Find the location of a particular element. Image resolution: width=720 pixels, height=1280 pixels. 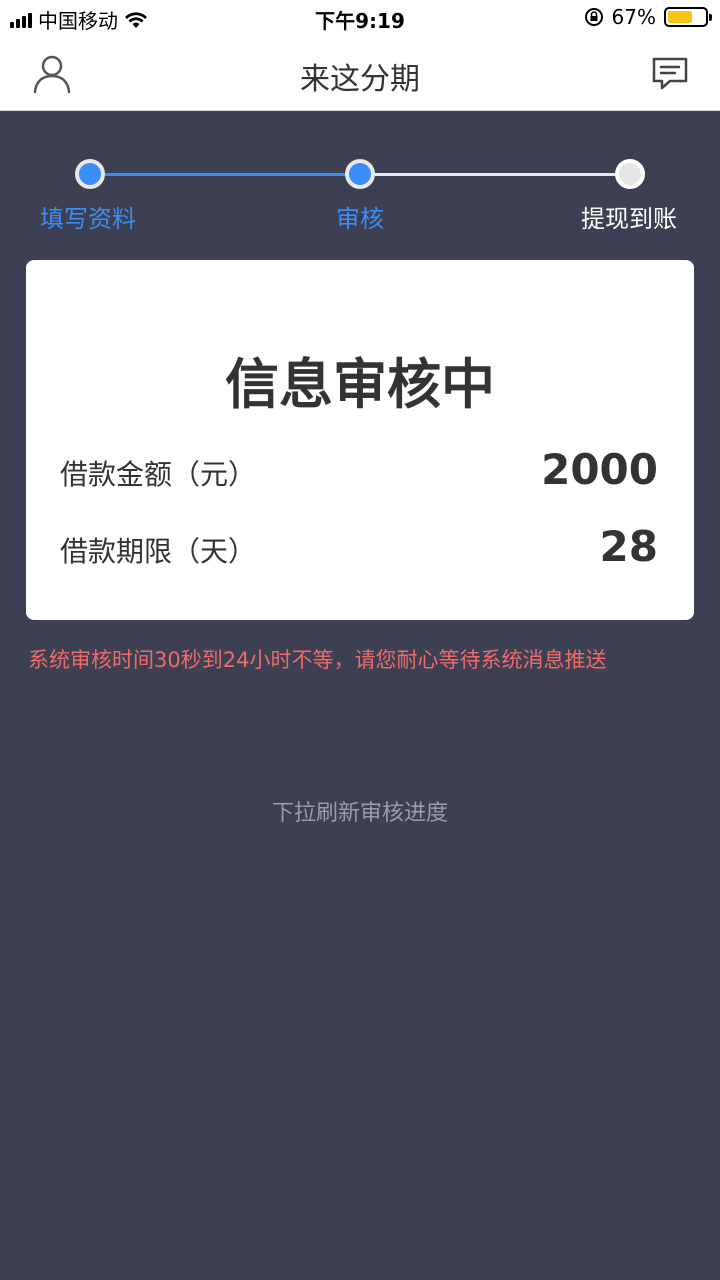

step-dot-fill-info is located at coordinates (90, 174).